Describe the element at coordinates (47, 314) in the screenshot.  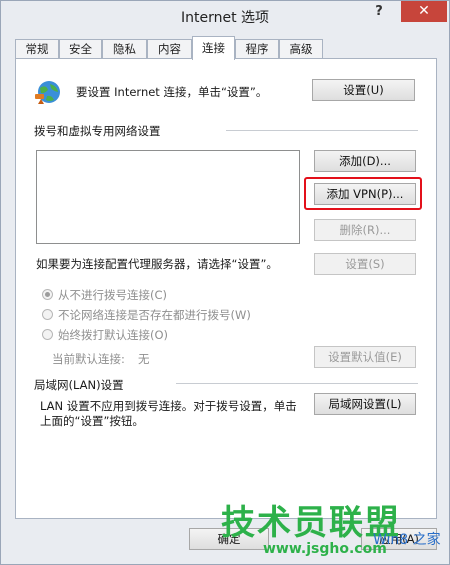
I see `dial-whenever-radio` at that location.